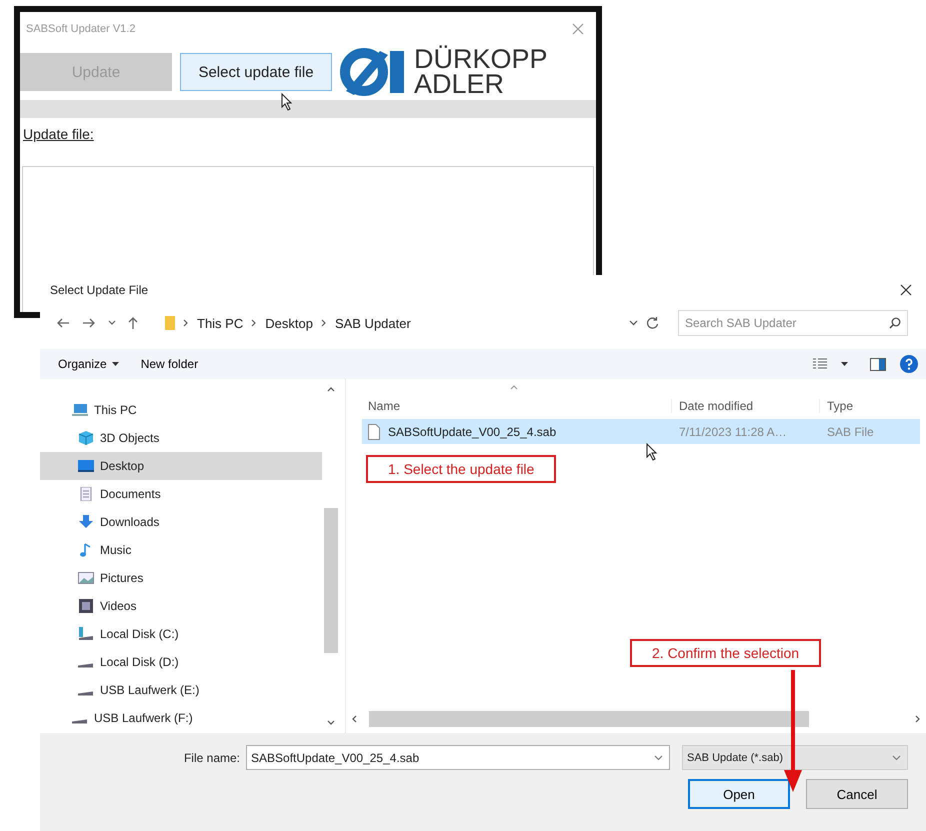 The image size is (926, 831). I want to click on column-header: Name, so click(516, 406).